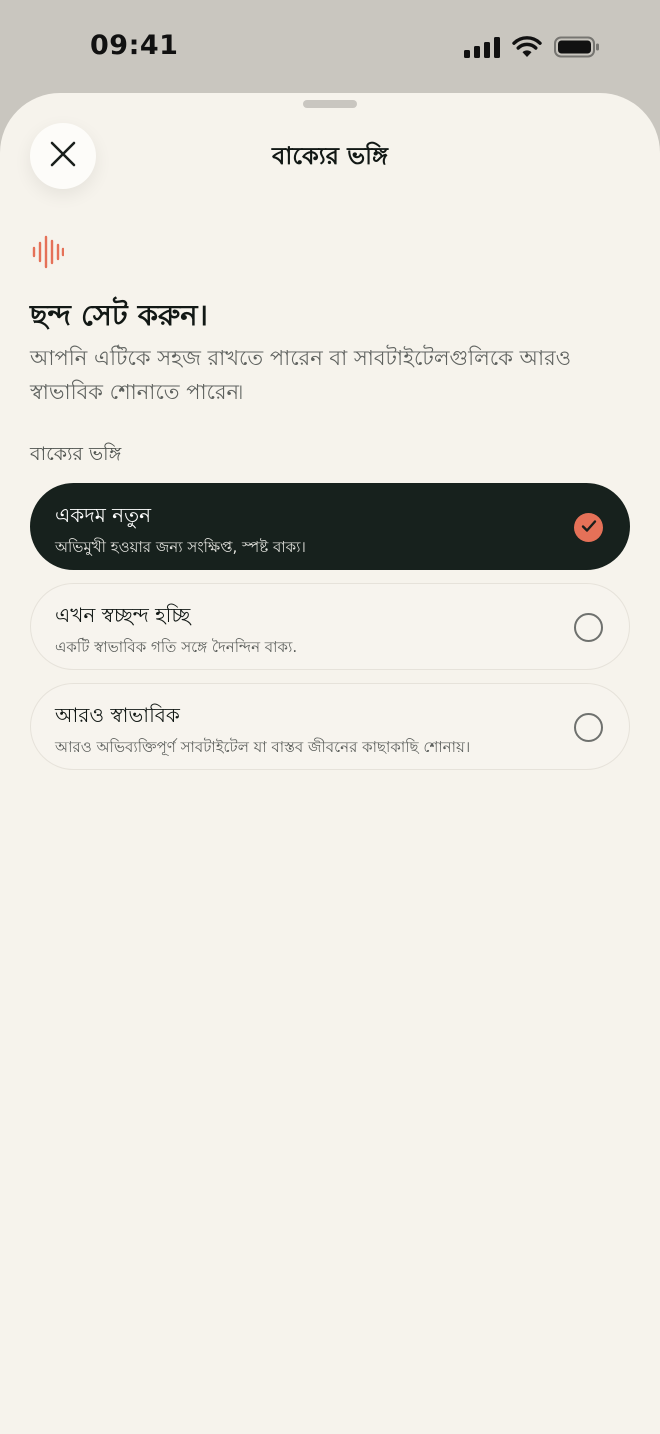 Image resolution: width=660 pixels, height=1434 pixels. Describe the element at coordinates (134, 45) in the screenshot. I see `status-time: 09:41` at that location.